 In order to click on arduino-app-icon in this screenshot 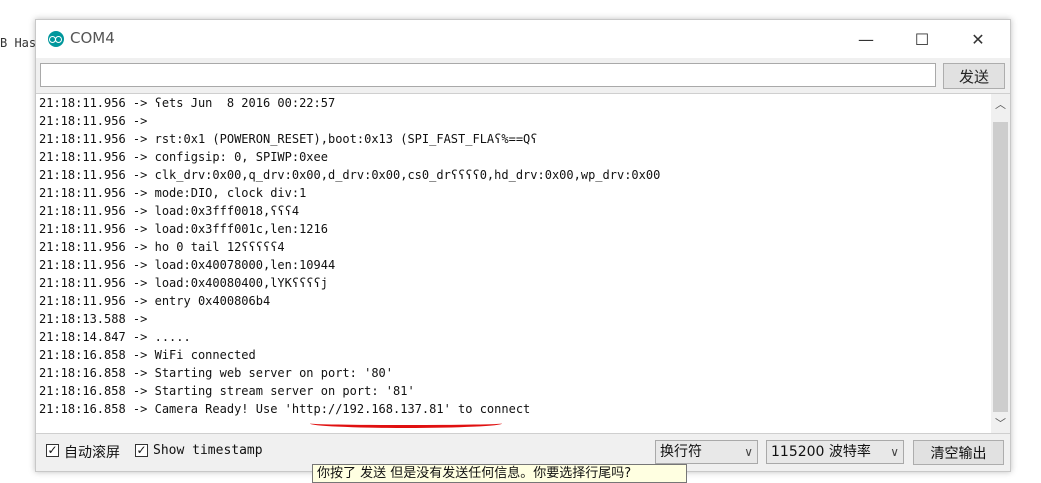, I will do `click(56, 39)`.